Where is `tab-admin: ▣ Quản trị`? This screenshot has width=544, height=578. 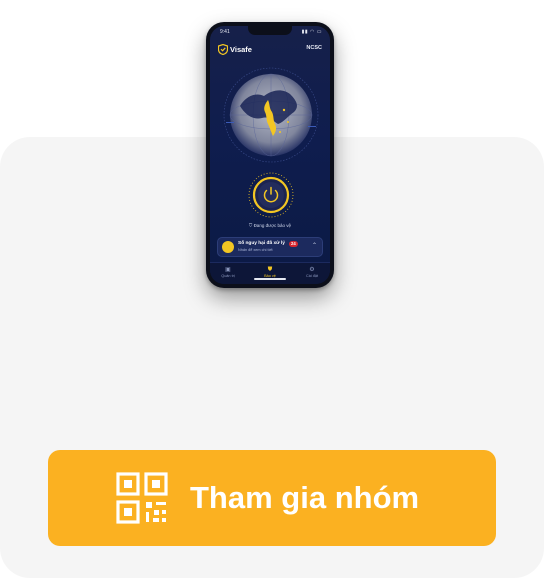
tab-admin: ▣ Quản trị is located at coordinates (228, 272).